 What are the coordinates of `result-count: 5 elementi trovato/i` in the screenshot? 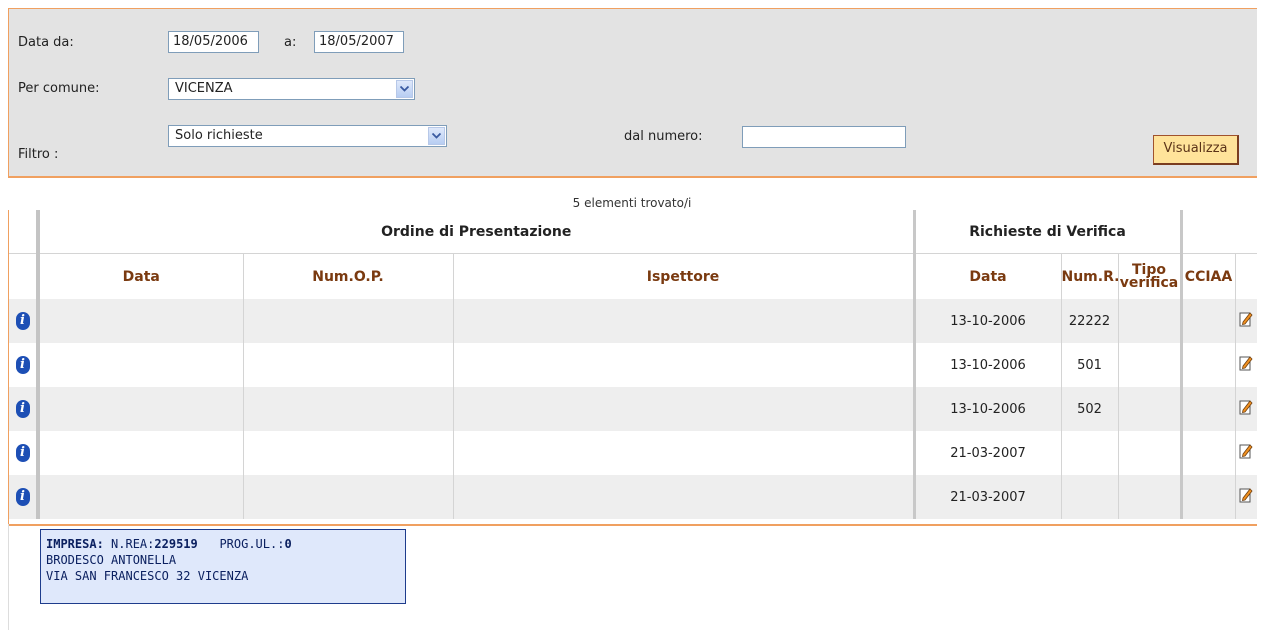 It's located at (632, 203).